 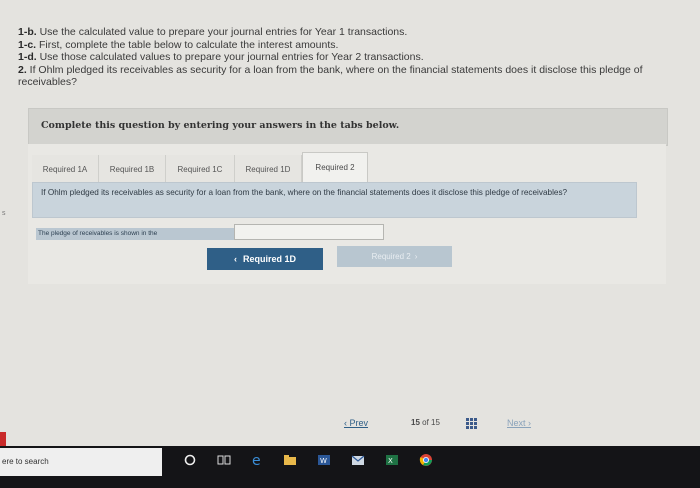 I want to click on excel-icon: X, so click(x=392, y=460).